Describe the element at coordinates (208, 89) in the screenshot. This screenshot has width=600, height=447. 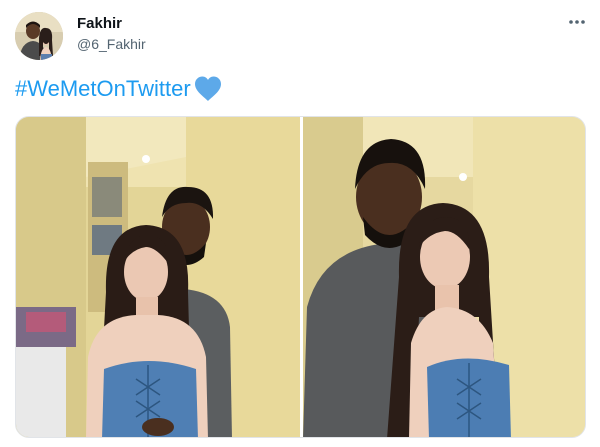
I see `blue-heart-icon` at that location.